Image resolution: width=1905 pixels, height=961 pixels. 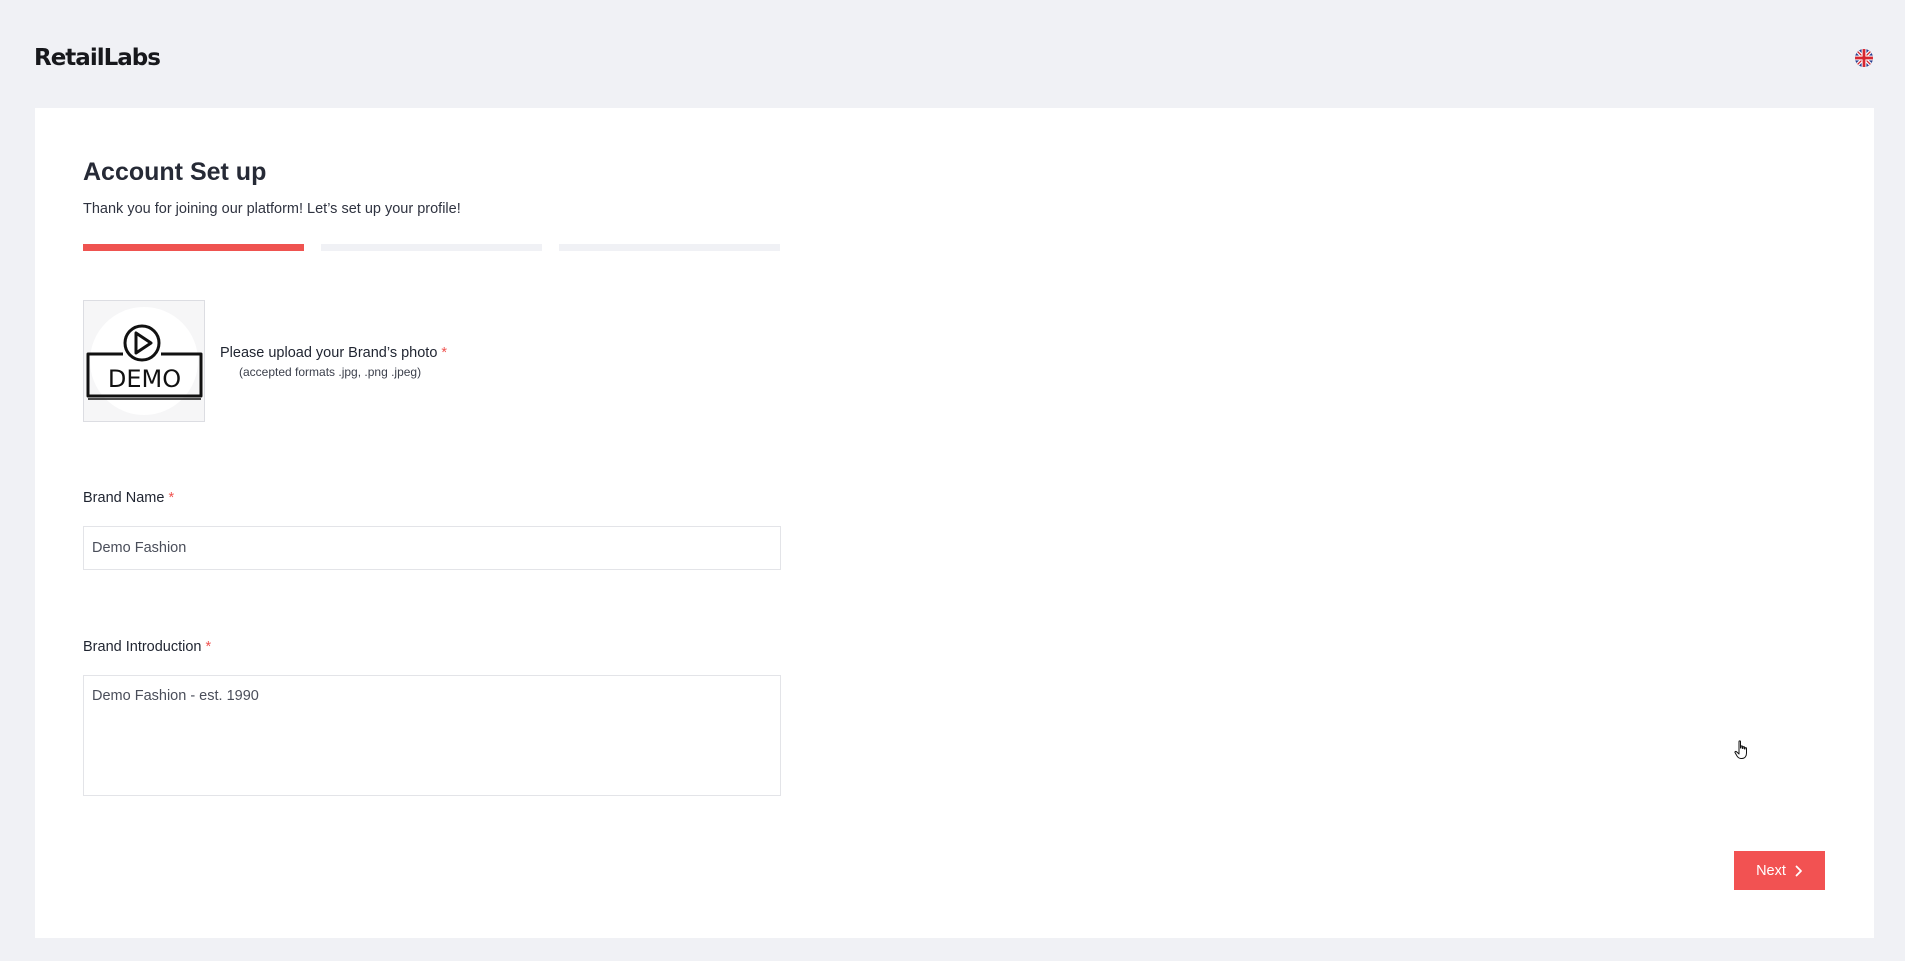 I want to click on play-icon, so click(x=142, y=343).